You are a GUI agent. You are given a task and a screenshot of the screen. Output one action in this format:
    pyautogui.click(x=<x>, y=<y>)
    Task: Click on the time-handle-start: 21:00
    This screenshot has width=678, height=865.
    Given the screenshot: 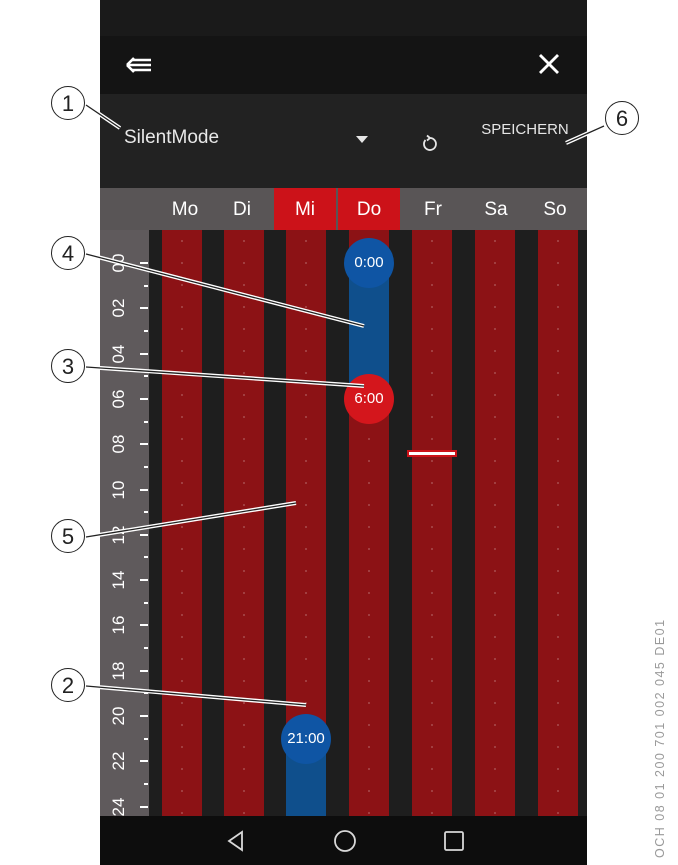 What is the action you would take?
    pyautogui.click(x=306, y=738)
    